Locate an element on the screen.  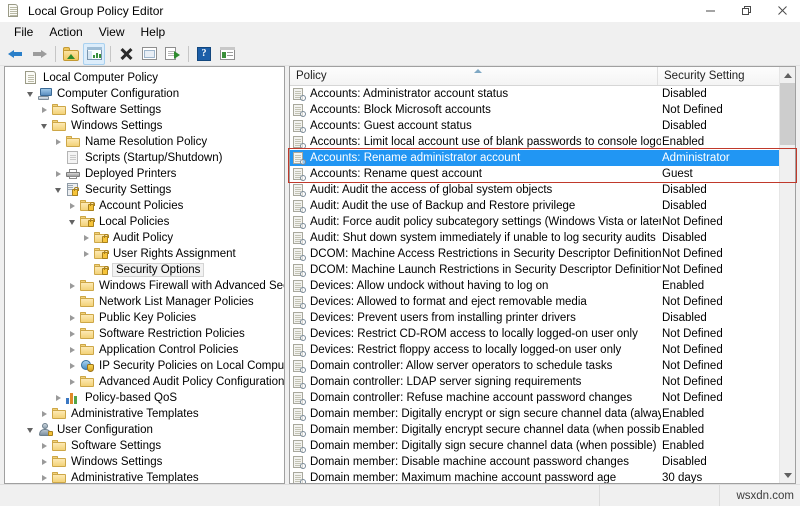
tree-item: Scripts (Startup/Shutdown) is located at coordinates (144, 158).